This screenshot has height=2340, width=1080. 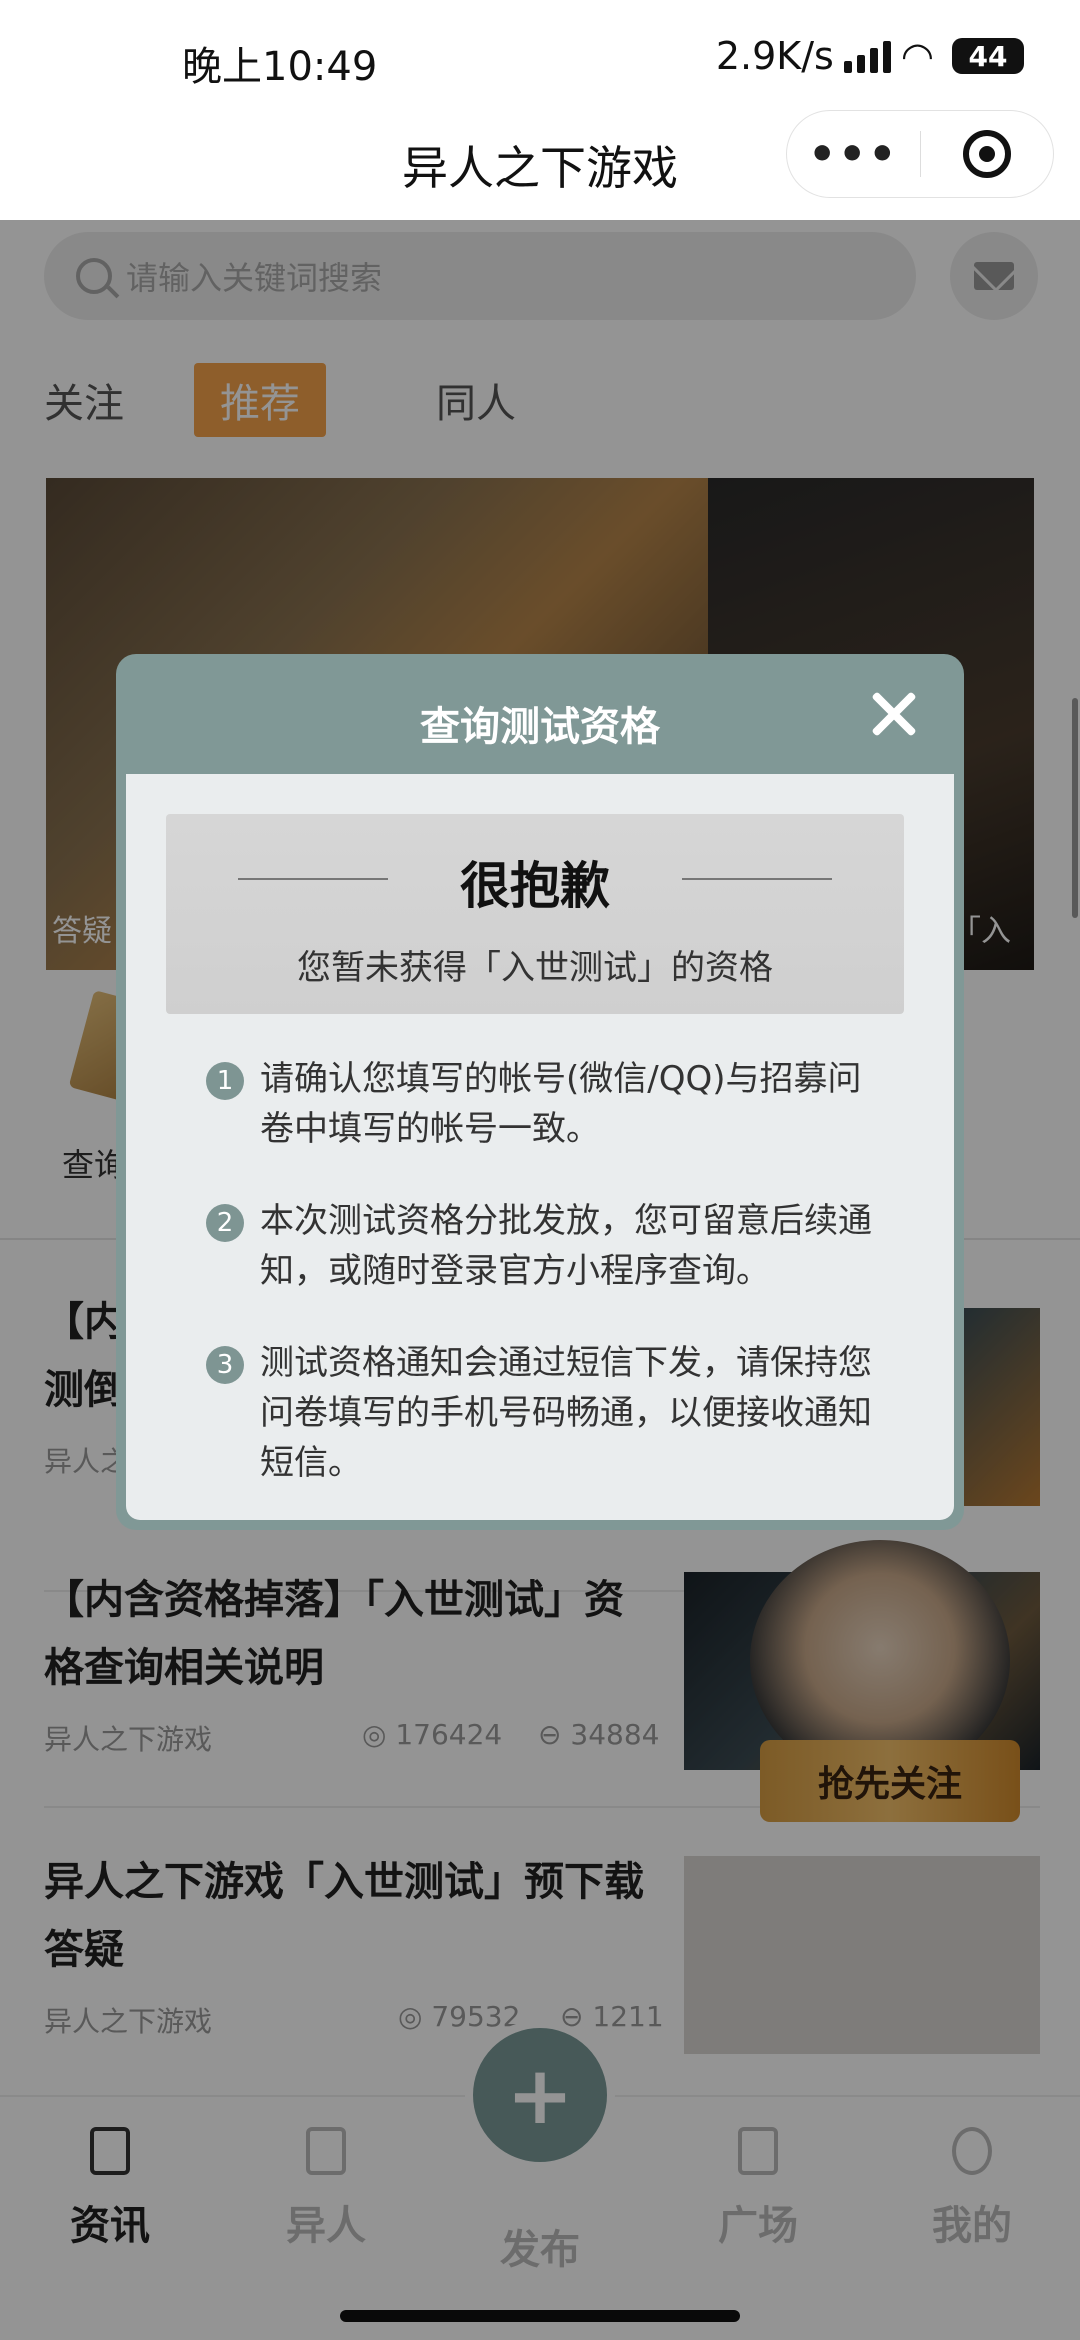 What do you see at coordinates (853, 154) in the screenshot?
I see `more-icon: •••` at bounding box center [853, 154].